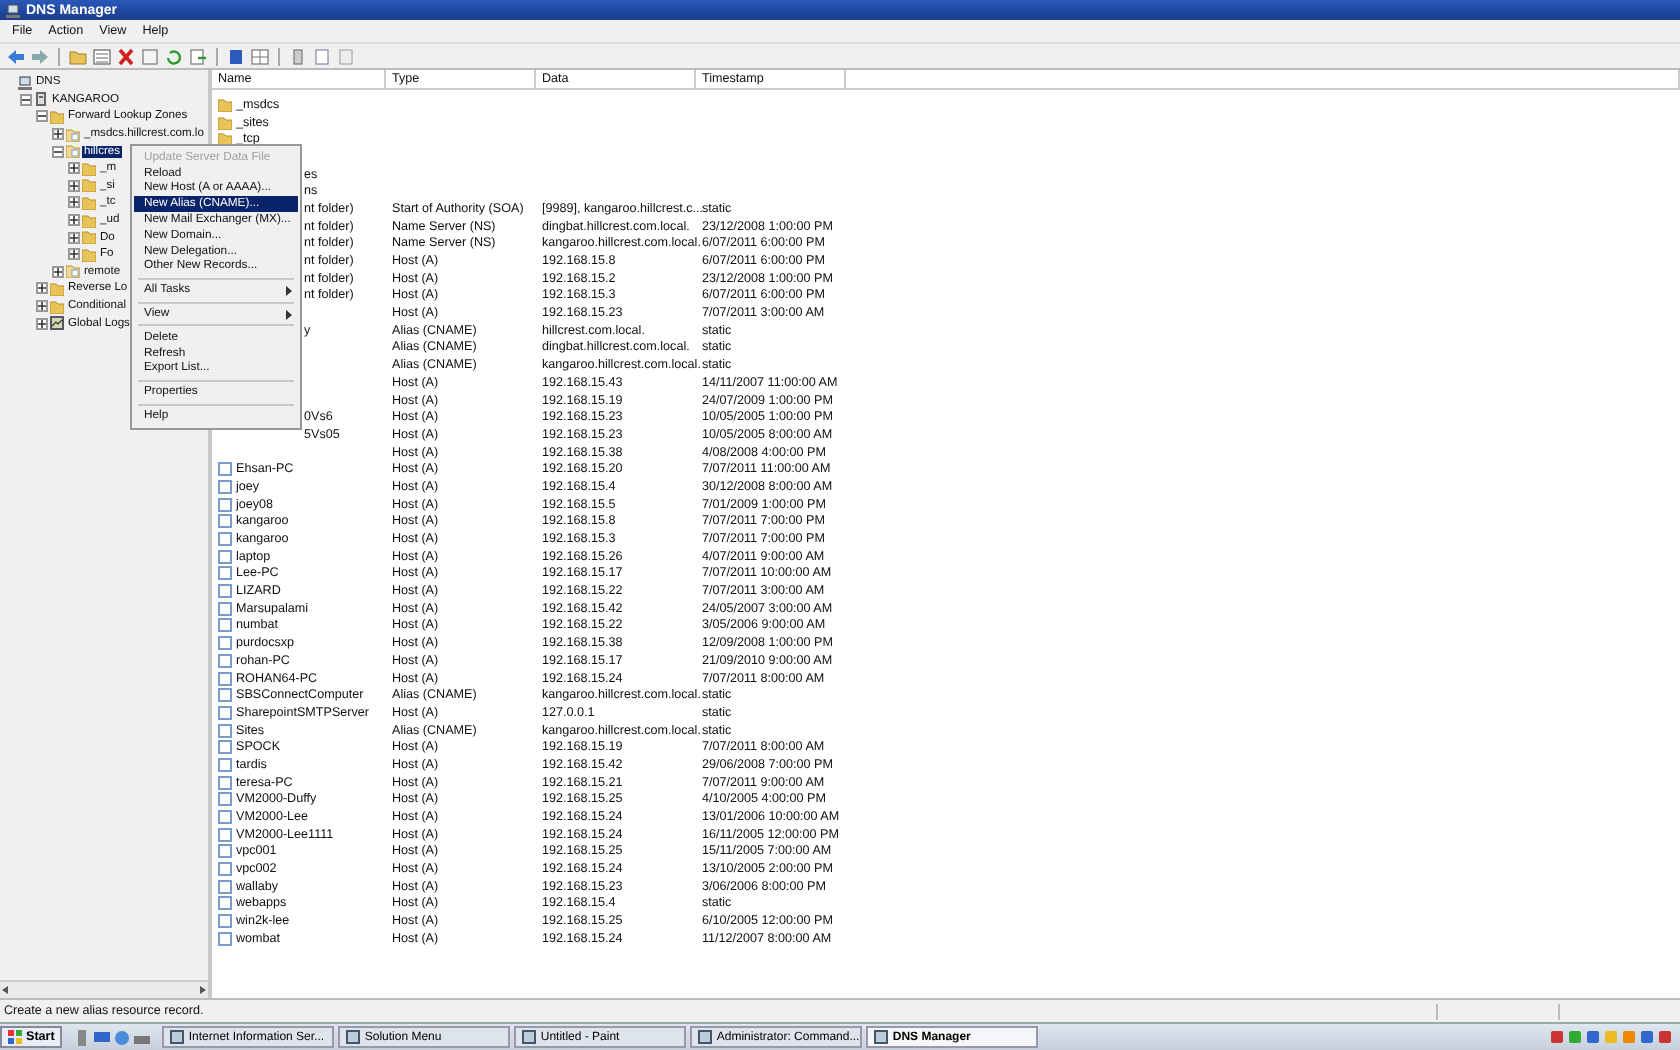 The height and width of the screenshot is (1050, 1680). I want to click on delete-icon, so click(126, 56).